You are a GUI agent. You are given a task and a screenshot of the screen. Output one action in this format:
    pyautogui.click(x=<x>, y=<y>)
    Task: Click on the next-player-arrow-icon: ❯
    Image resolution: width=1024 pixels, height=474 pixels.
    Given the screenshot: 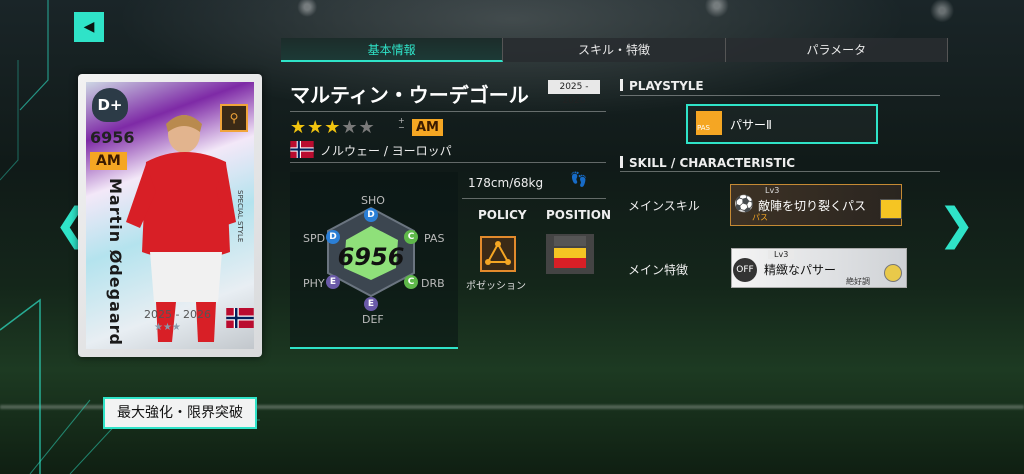 What is the action you would take?
    pyautogui.click(x=956, y=225)
    